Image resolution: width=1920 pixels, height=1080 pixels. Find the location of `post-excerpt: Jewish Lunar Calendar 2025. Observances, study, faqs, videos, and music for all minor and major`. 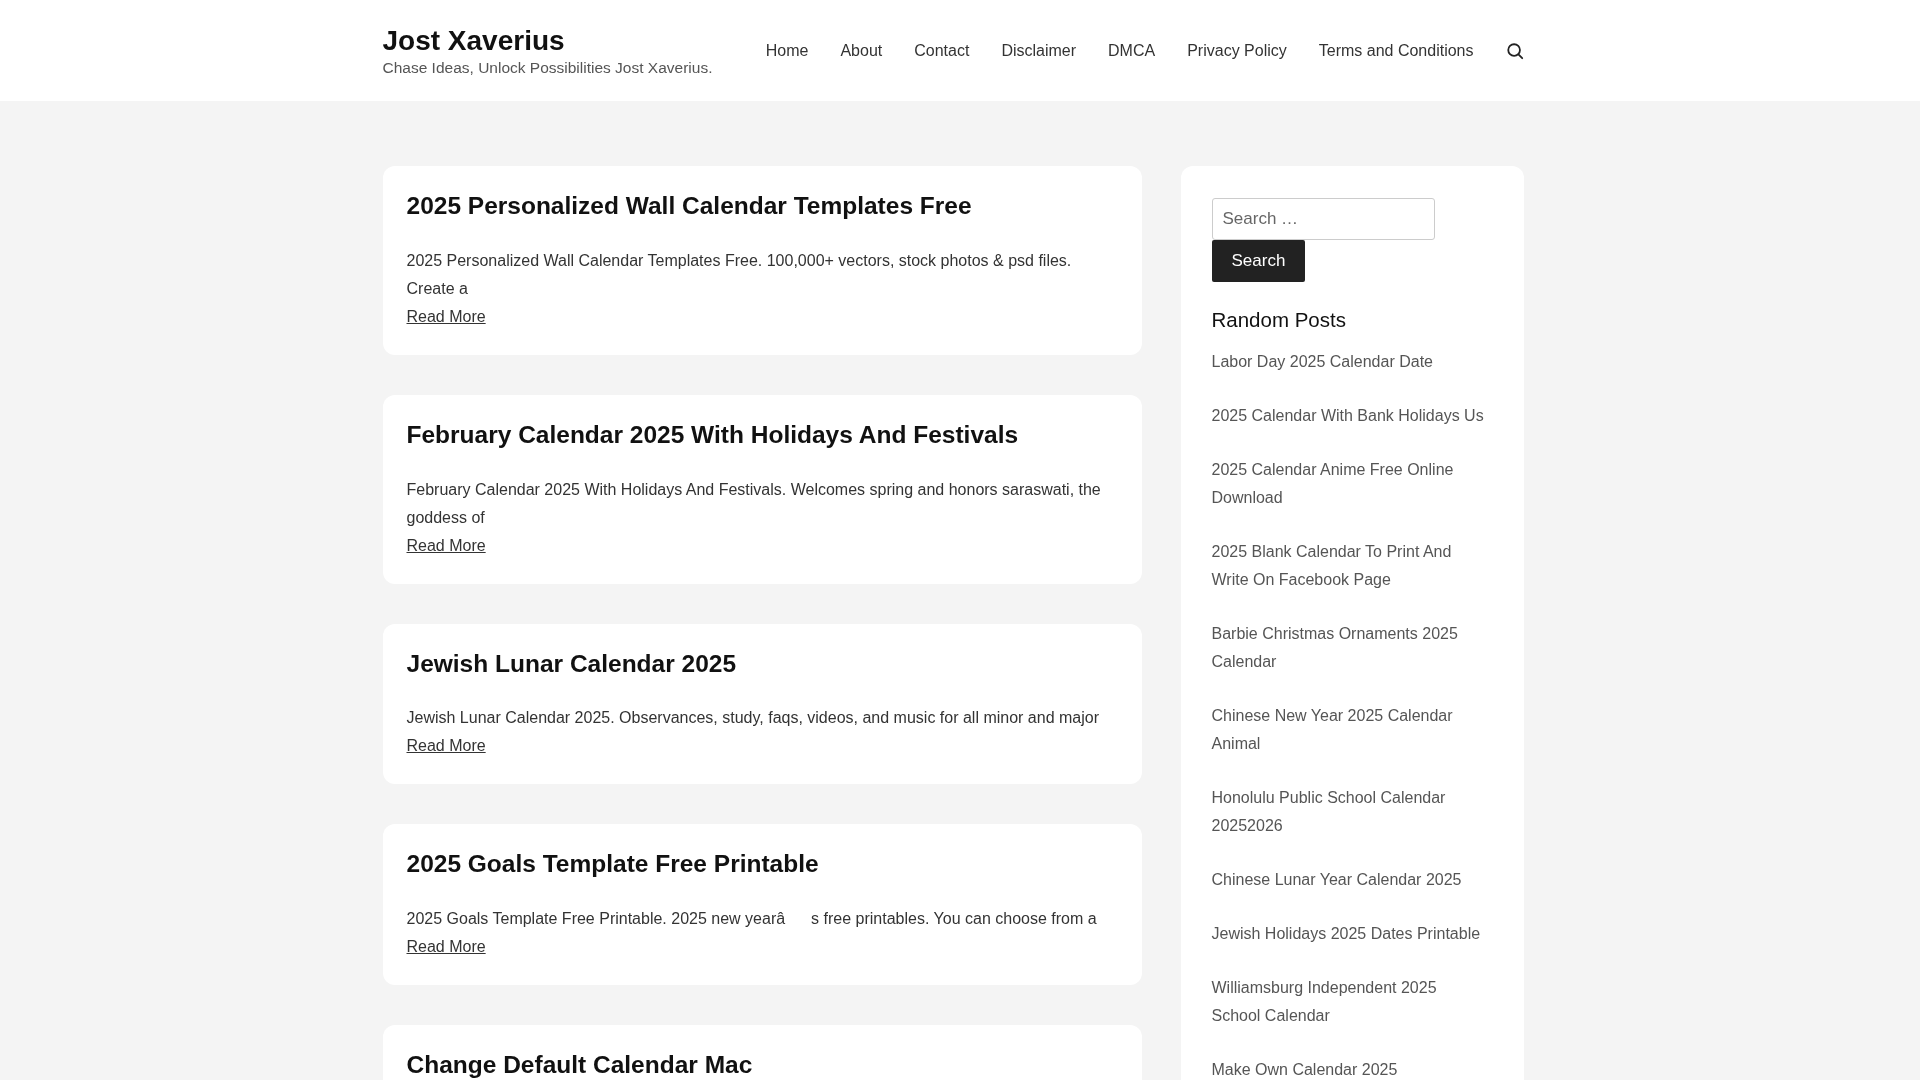

post-excerpt: Jewish Lunar Calendar 2025. Observances, study, faqs, videos, and music for all minor and major is located at coordinates (753, 718).